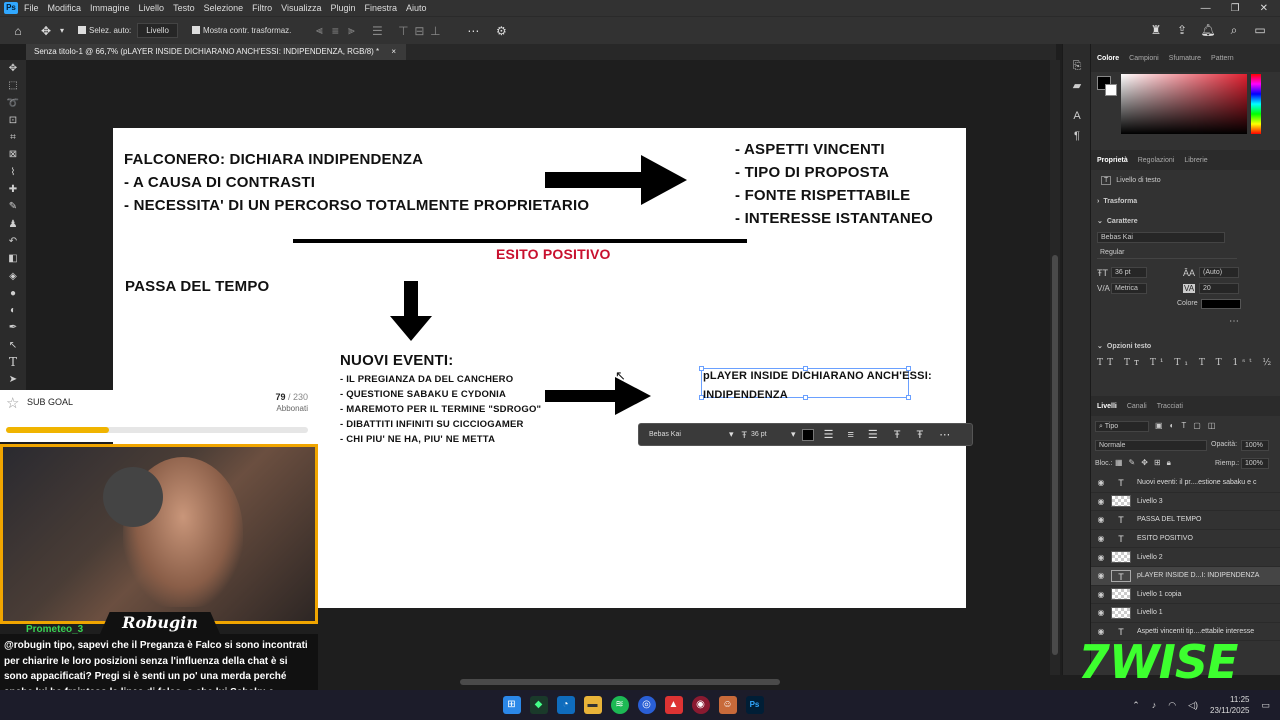 The image size is (1280, 720). I want to click on distribute-icon: ☰, so click(377, 31).